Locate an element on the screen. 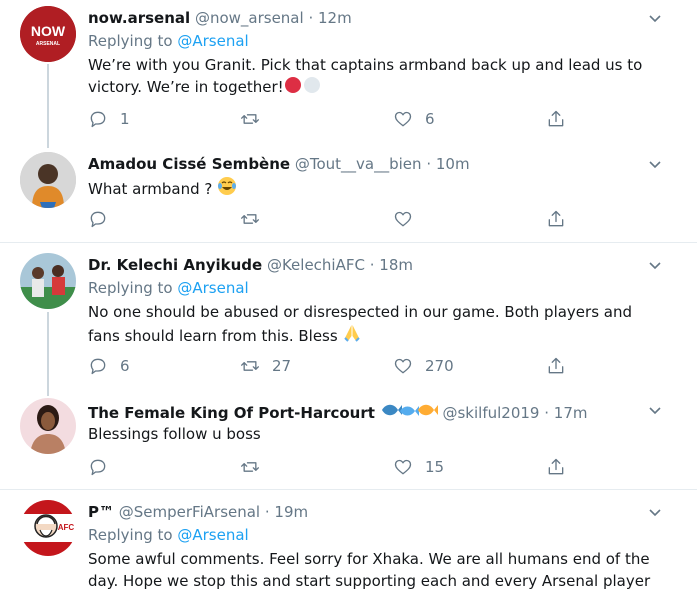 Image resolution: width=697 pixels, height=600 pixels. now-arsenal-logo-icon: NOW ARSENAL is located at coordinates (48, 34).